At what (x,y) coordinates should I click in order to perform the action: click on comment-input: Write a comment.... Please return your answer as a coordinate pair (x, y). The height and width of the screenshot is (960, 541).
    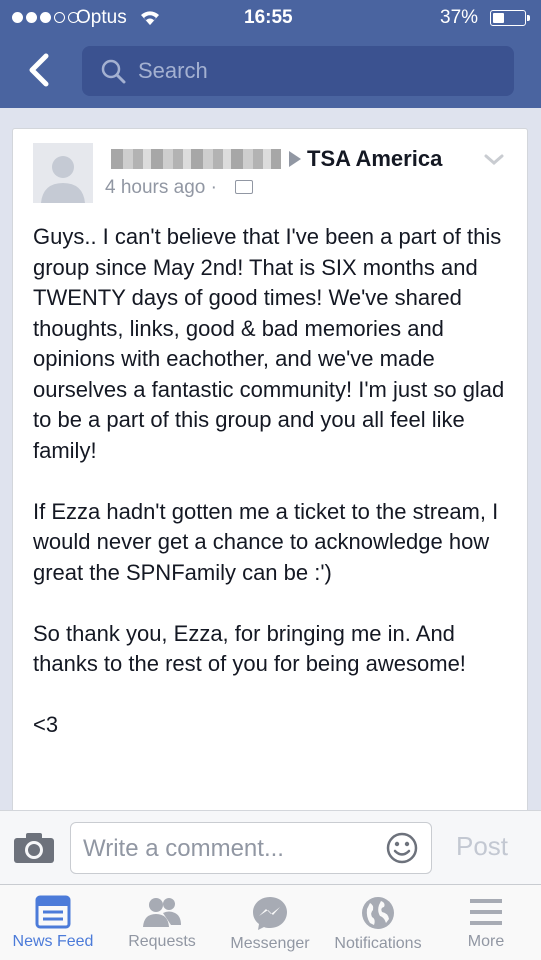
    Looking at the image, I should click on (251, 848).